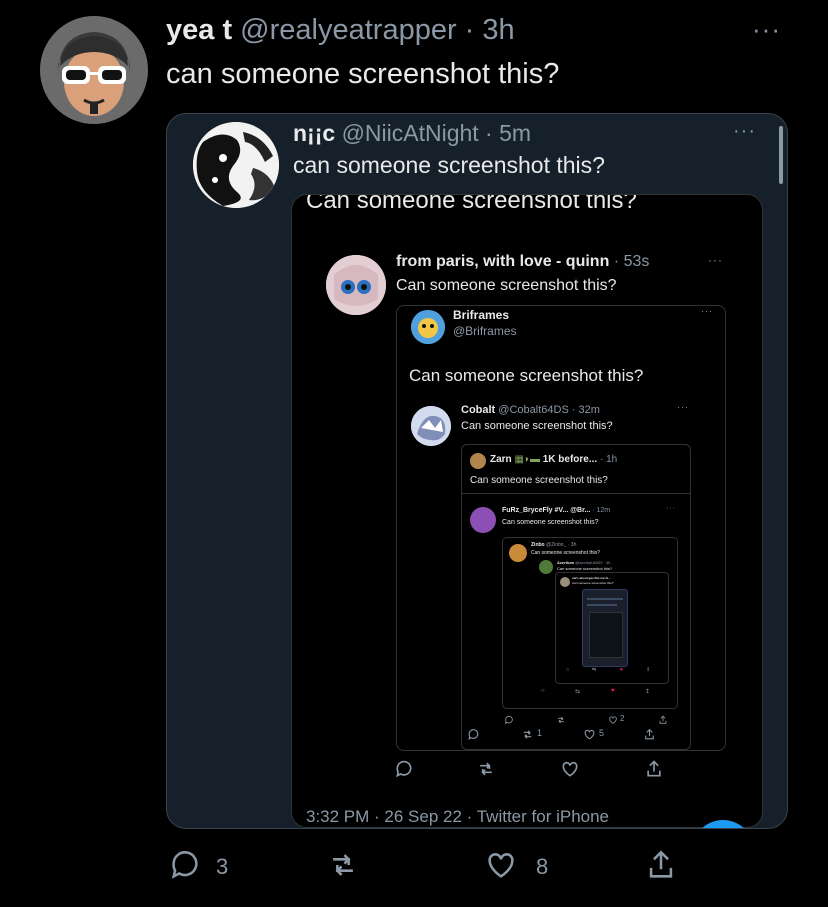 Image resolution: width=828 pixels, height=907 pixels. What do you see at coordinates (518, 553) in the screenshot?
I see `l6-avatar` at bounding box center [518, 553].